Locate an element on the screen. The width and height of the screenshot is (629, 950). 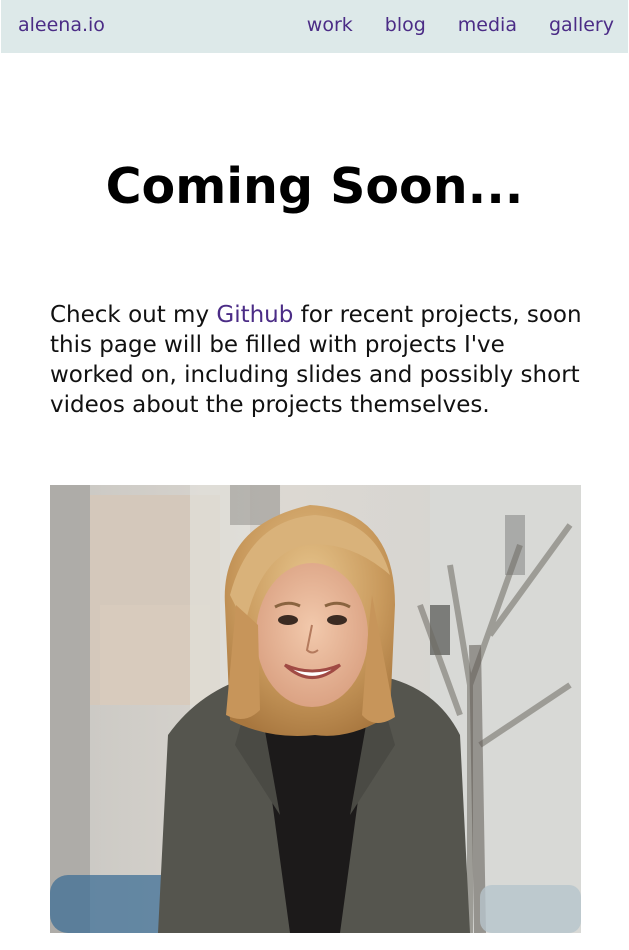
intro-text-start: Check out my is located at coordinates (133, 315).